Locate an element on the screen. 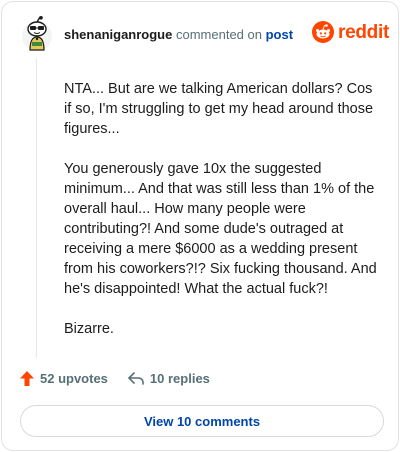  comment-header: shenaniganrogue commented on post is located at coordinates (178, 34).